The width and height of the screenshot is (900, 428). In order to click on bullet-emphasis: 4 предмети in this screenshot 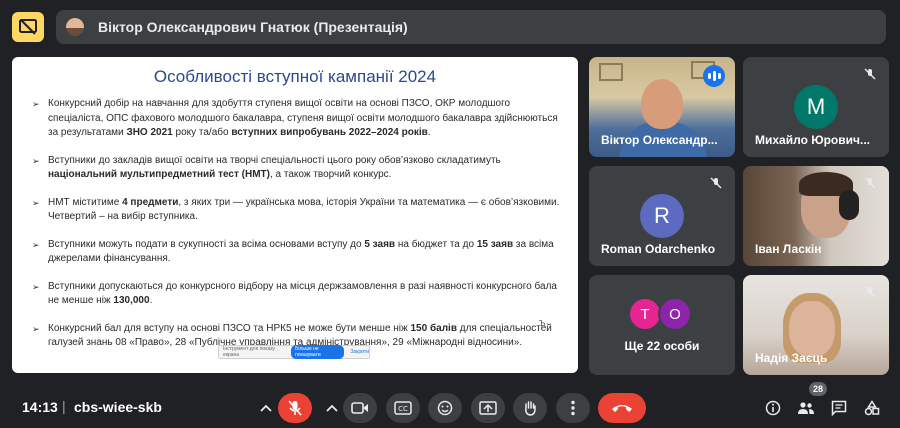, I will do `click(150, 202)`.